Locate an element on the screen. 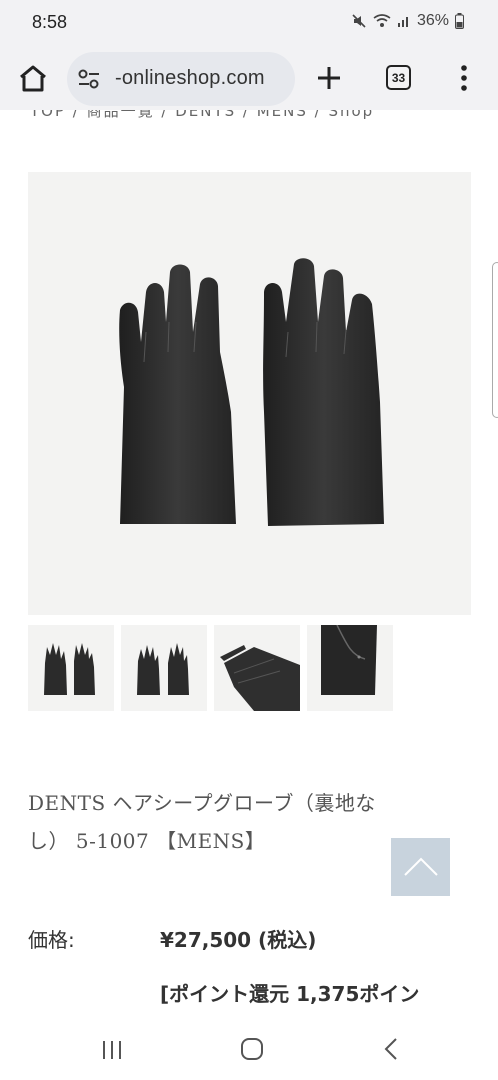 Image resolution: width=498 pixels, height=1080 pixels. plus-icon is located at coordinates (329, 78).